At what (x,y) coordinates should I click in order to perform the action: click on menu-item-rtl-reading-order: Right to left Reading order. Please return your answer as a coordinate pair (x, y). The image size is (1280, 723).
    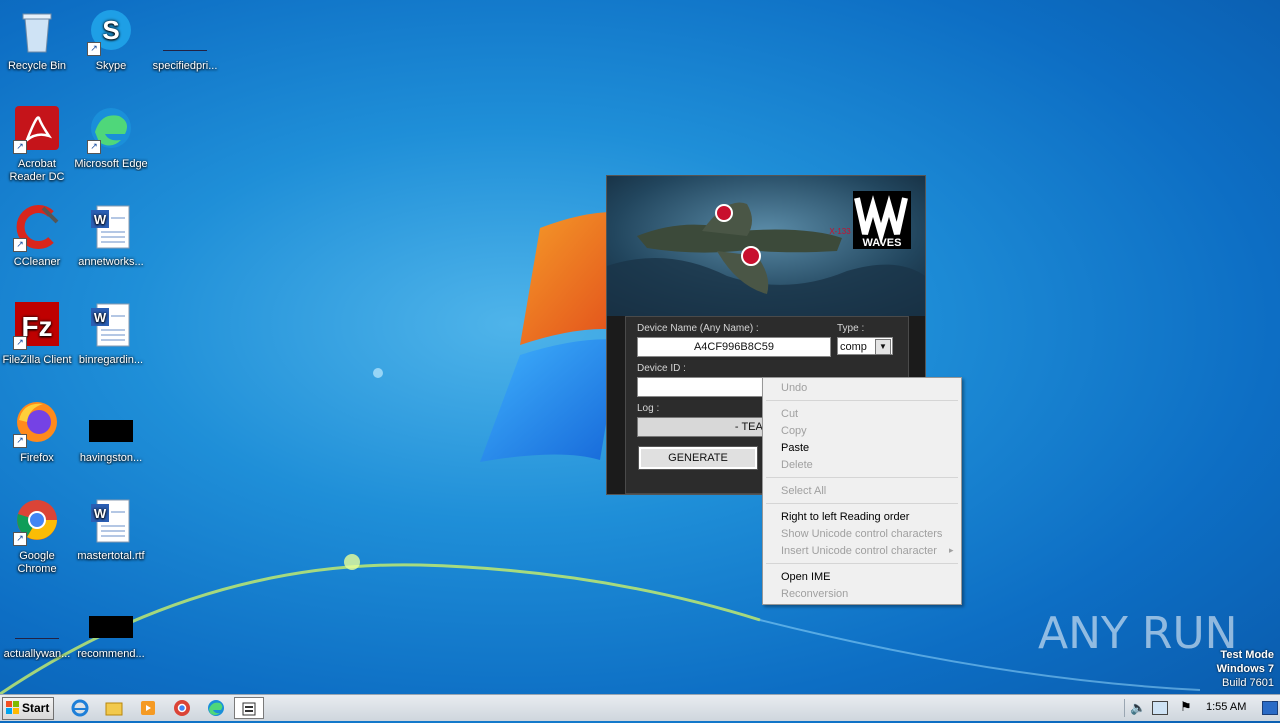
    Looking at the image, I should click on (845, 517).